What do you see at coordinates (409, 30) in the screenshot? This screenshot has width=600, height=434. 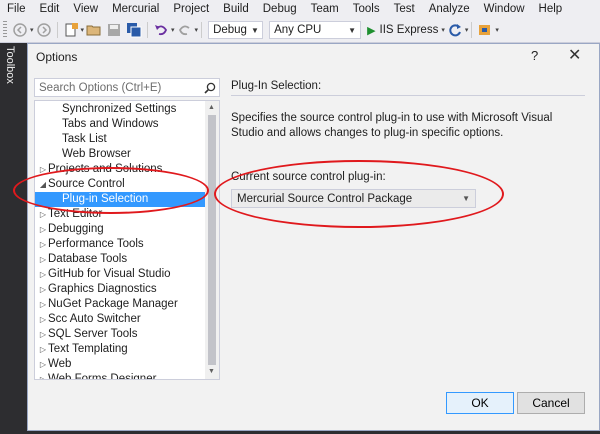 I see `start-debugging-label: IIS Express` at bounding box center [409, 30].